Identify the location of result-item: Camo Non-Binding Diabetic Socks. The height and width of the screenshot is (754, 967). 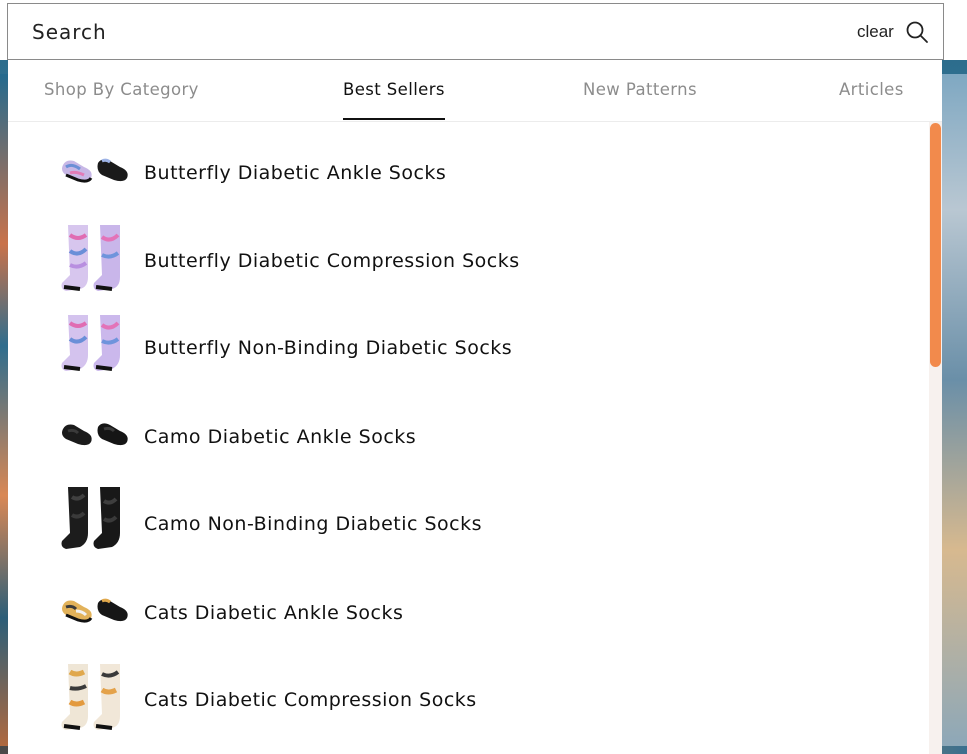
(458, 525).